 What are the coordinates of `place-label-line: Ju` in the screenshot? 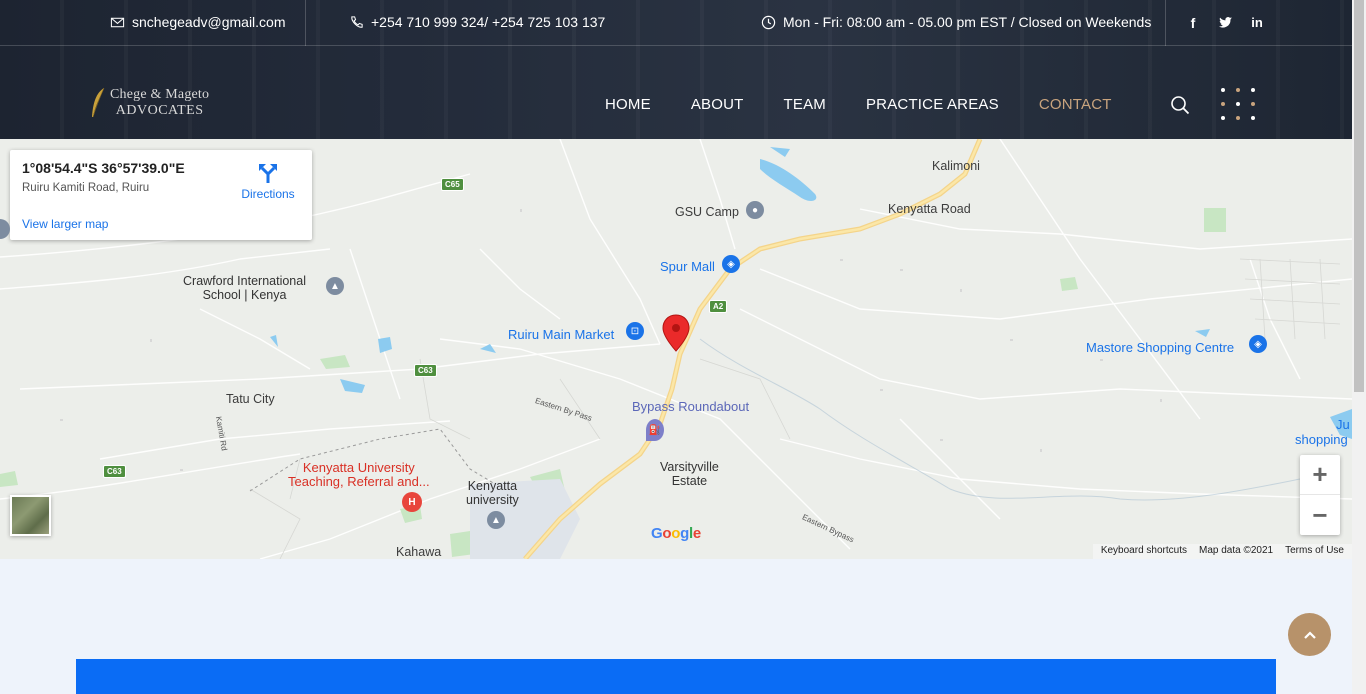 It's located at (1343, 424).